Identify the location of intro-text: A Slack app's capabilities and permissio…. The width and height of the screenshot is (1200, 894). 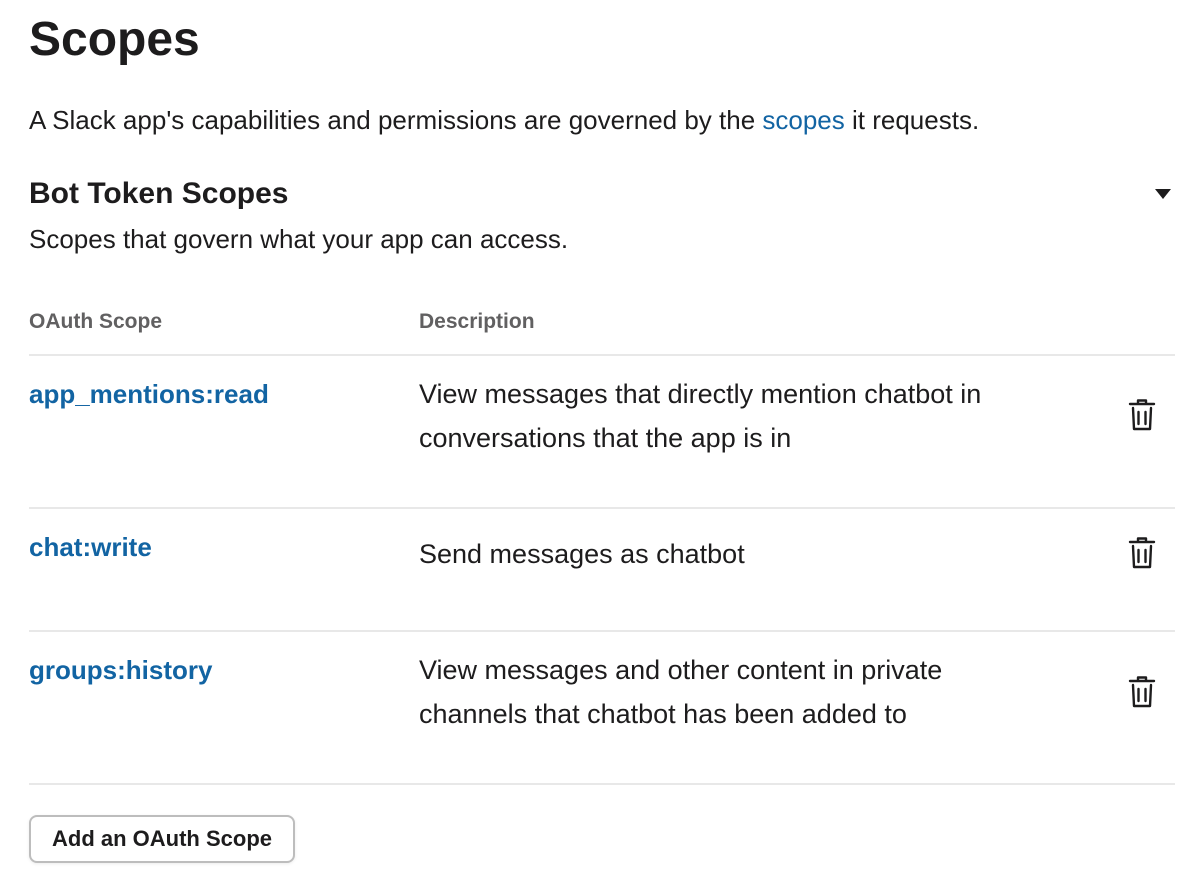
(504, 120).